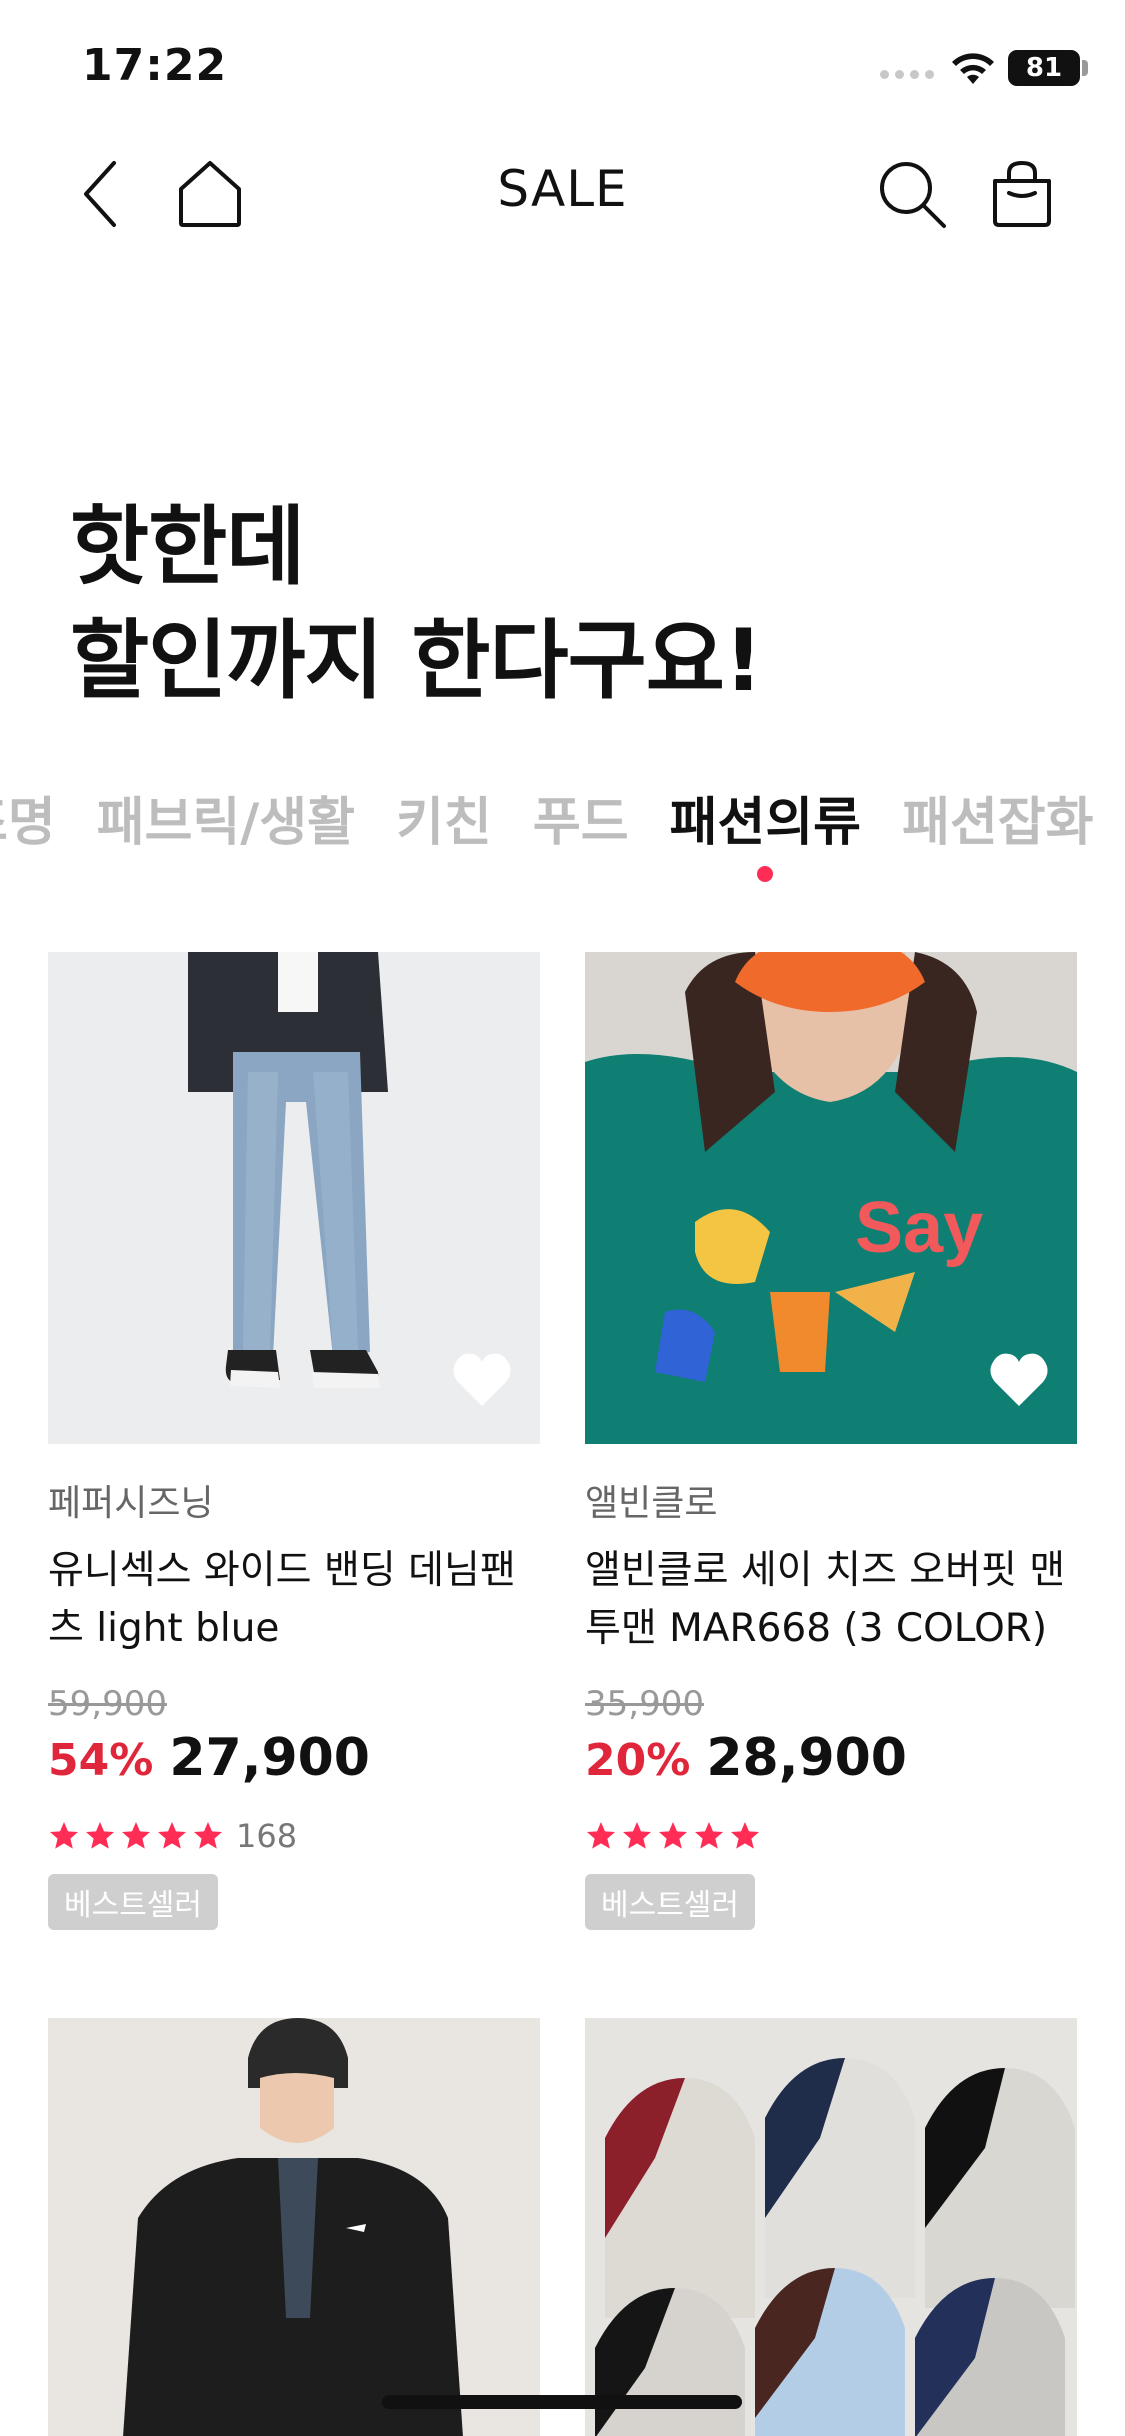 This screenshot has height=2436, width=1125. I want to click on category-tabs: 조명 패브릭/생활 키친 푸드 패션의류 패션잡화 주, so click(562, 835).